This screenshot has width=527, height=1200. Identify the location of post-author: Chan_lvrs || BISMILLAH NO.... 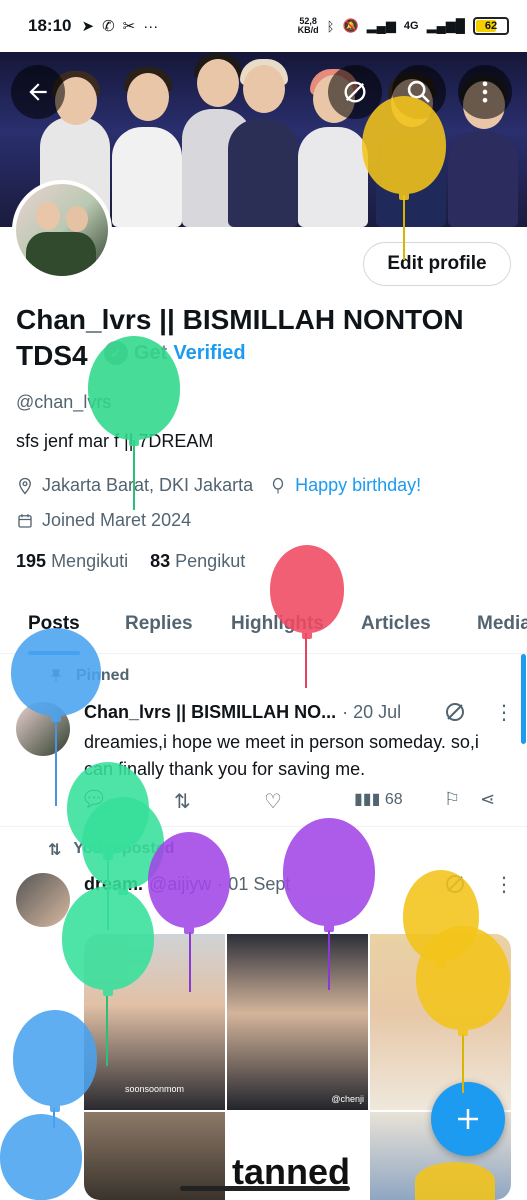
(210, 712).